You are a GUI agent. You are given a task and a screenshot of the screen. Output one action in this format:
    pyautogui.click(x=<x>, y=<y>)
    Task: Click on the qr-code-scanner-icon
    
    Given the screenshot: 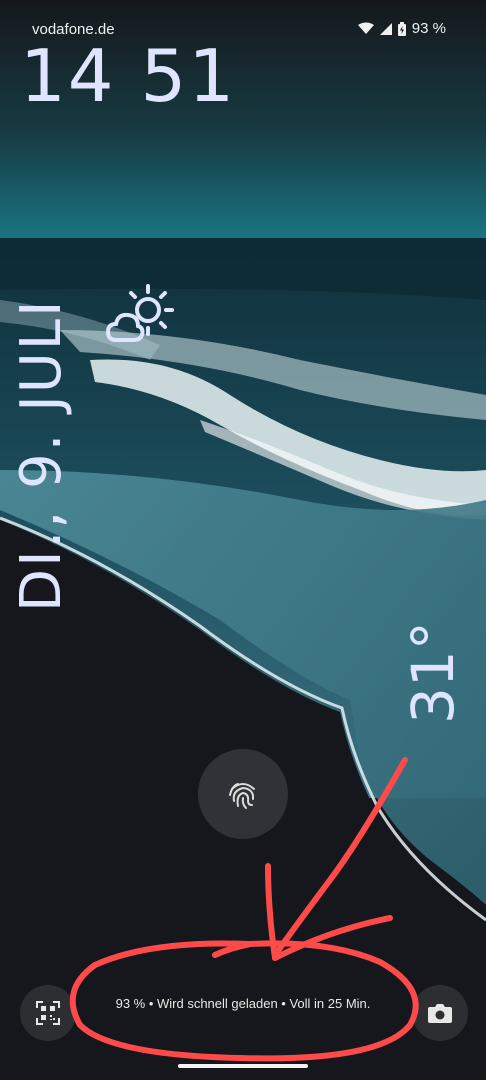 What is the action you would take?
    pyautogui.click(x=48, y=1013)
    